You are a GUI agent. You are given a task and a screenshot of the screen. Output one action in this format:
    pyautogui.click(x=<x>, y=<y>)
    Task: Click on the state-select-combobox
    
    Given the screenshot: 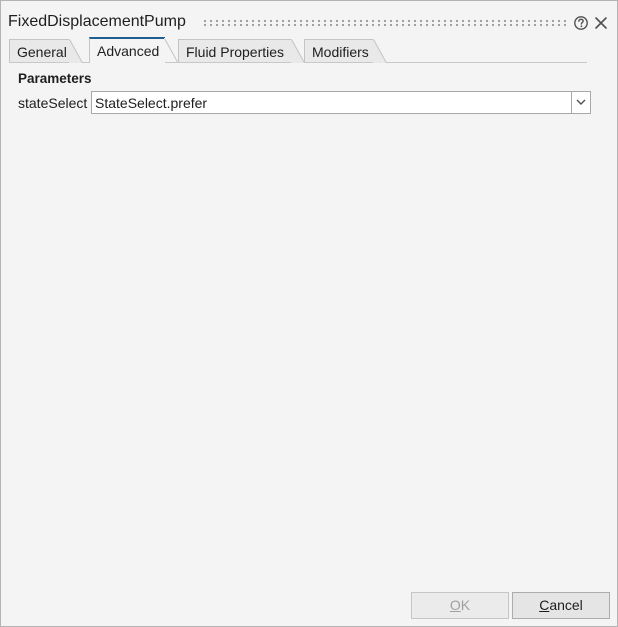 What is the action you would take?
    pyautogui.click(x=341, y=102)
    